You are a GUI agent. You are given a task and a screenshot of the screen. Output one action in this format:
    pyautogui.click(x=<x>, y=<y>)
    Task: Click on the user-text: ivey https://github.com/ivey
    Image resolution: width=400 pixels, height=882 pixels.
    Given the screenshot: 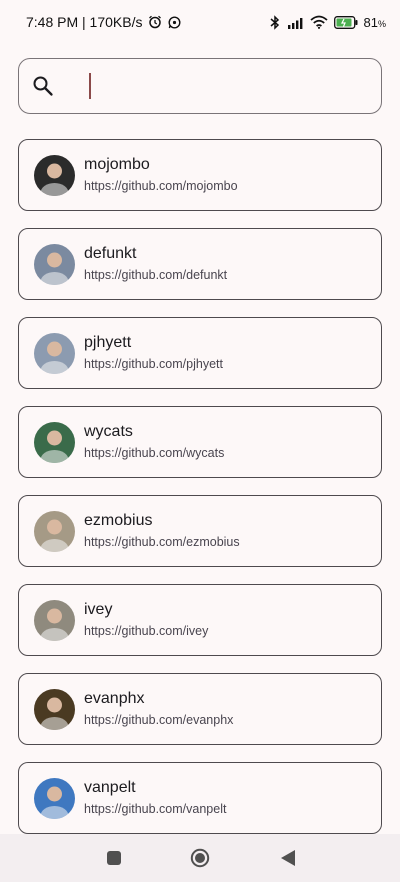 What is the action you would take?
    pyautogui.click(x=146, y=619)
    